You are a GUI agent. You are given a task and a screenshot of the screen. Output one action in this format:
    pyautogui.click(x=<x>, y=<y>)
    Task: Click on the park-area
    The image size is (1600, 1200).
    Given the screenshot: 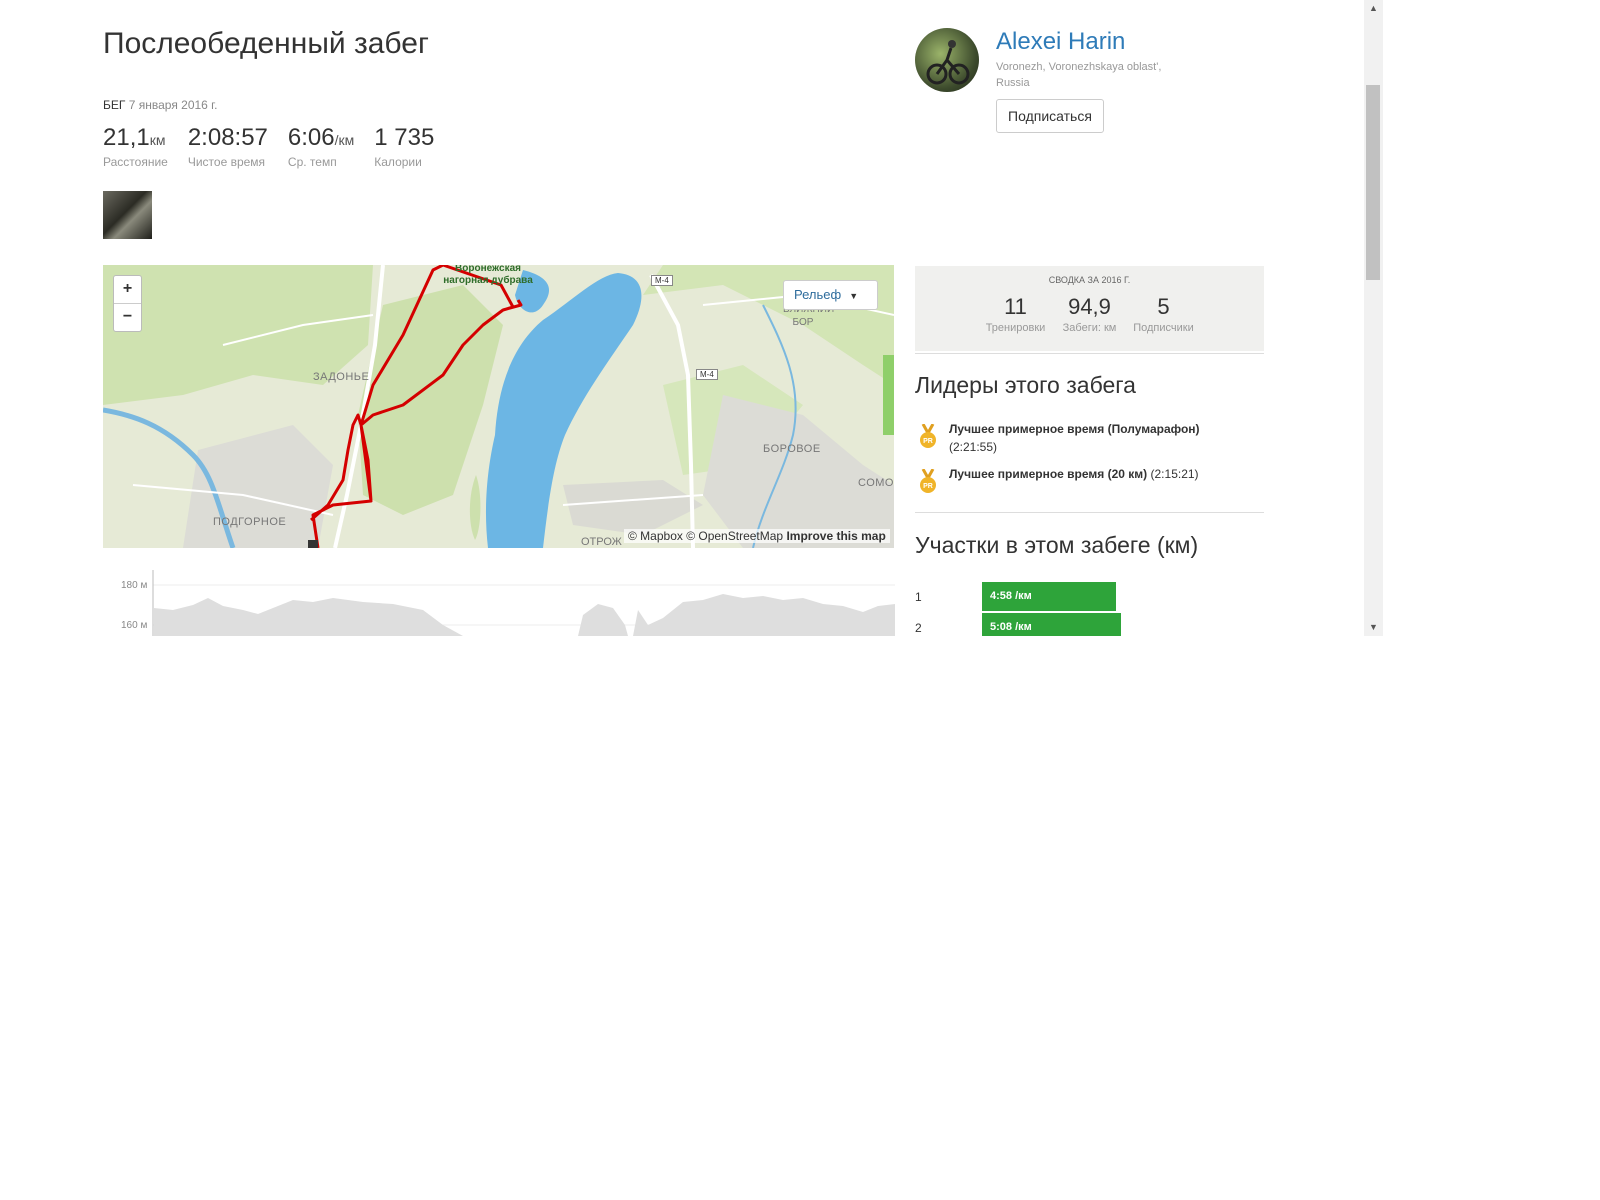 What is the action you would take?
    pyautogui.click(x=888, y=395)
    